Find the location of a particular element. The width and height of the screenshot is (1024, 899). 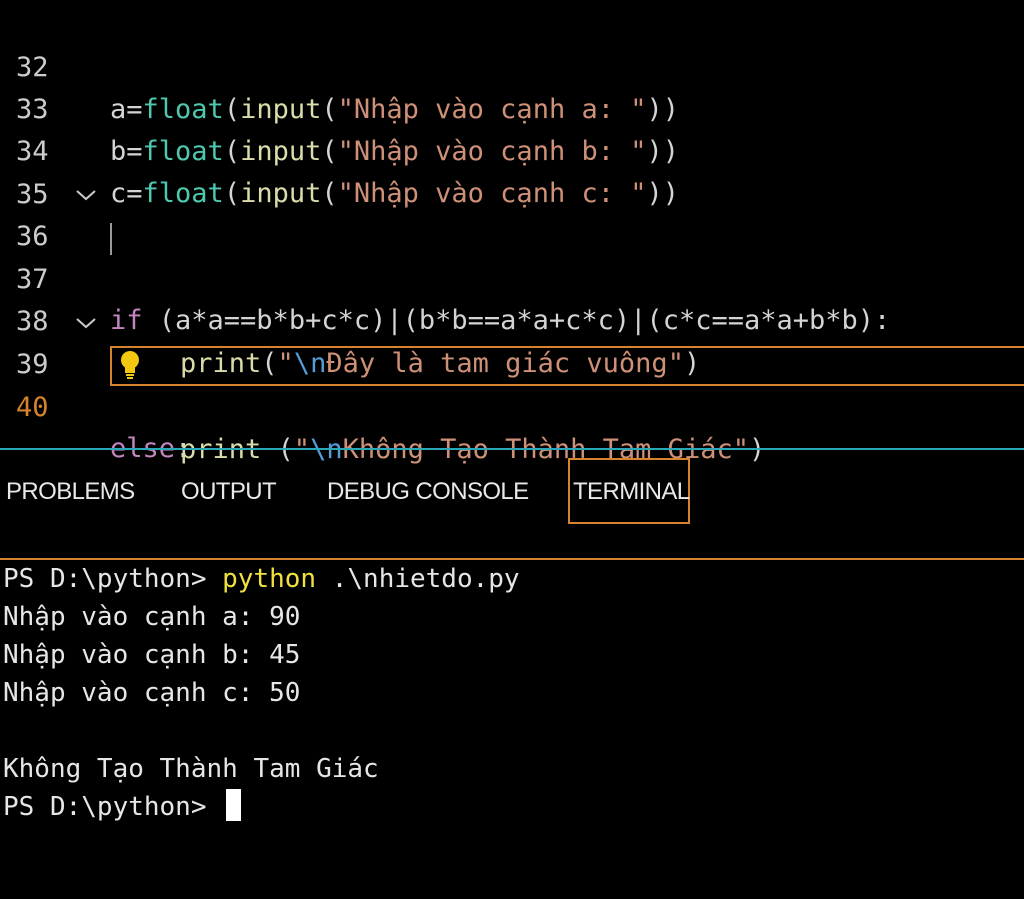

terminal-line: Nhập vào cạnh a: 90 is located at coordinates (152, 617).